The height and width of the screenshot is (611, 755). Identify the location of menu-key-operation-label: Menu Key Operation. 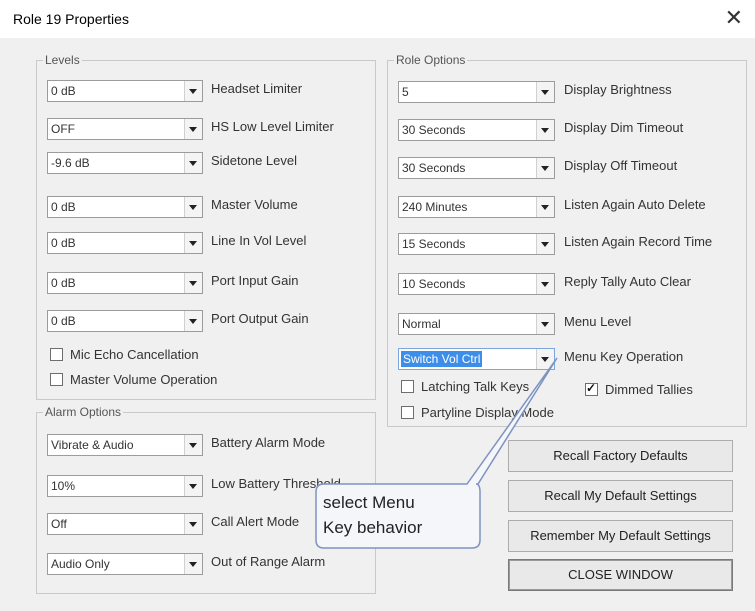
(624, 356).